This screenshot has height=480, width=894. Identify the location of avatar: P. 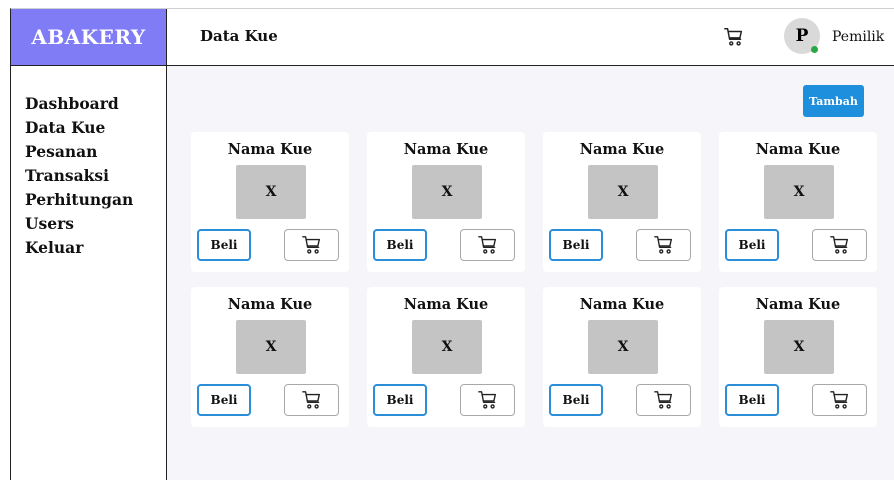
(802, 36).